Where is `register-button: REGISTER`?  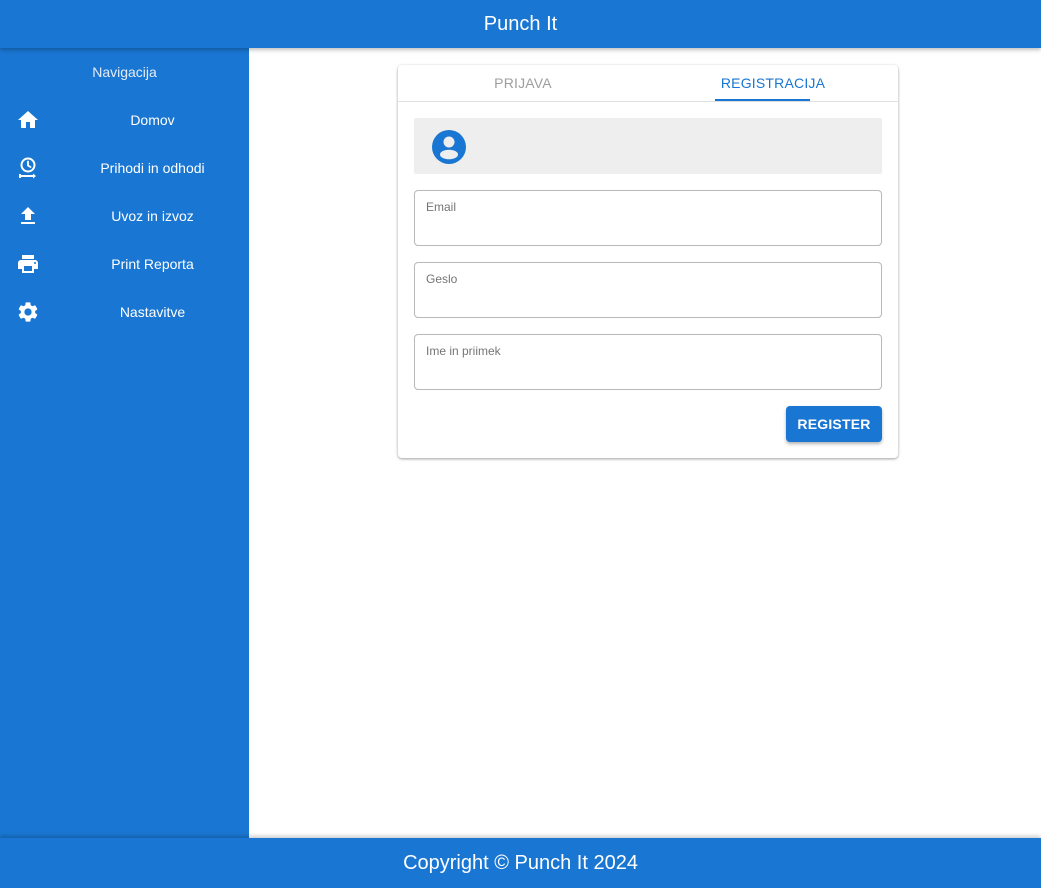 register-button: REGISTER is located at coordinates (834, 424).